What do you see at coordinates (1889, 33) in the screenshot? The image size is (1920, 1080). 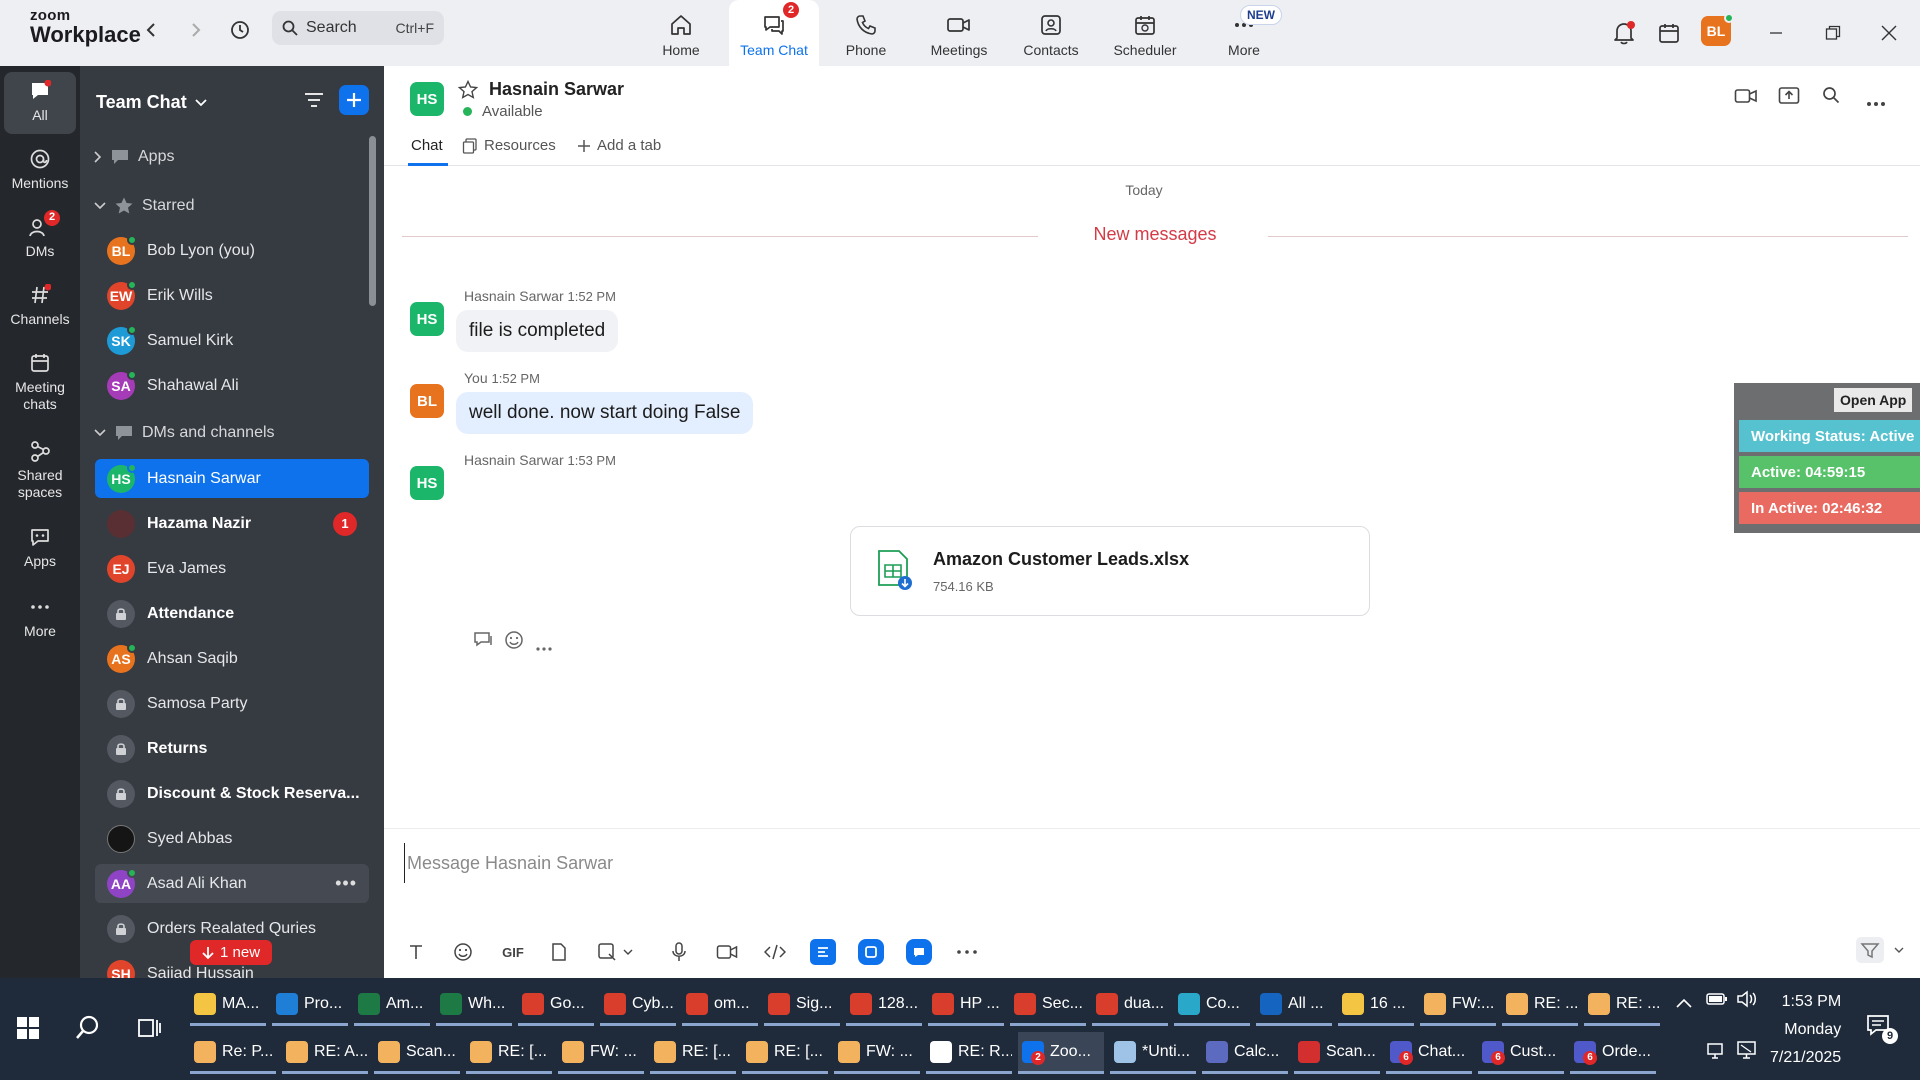 I see `close-icon` at bounding box center [1889, 33].